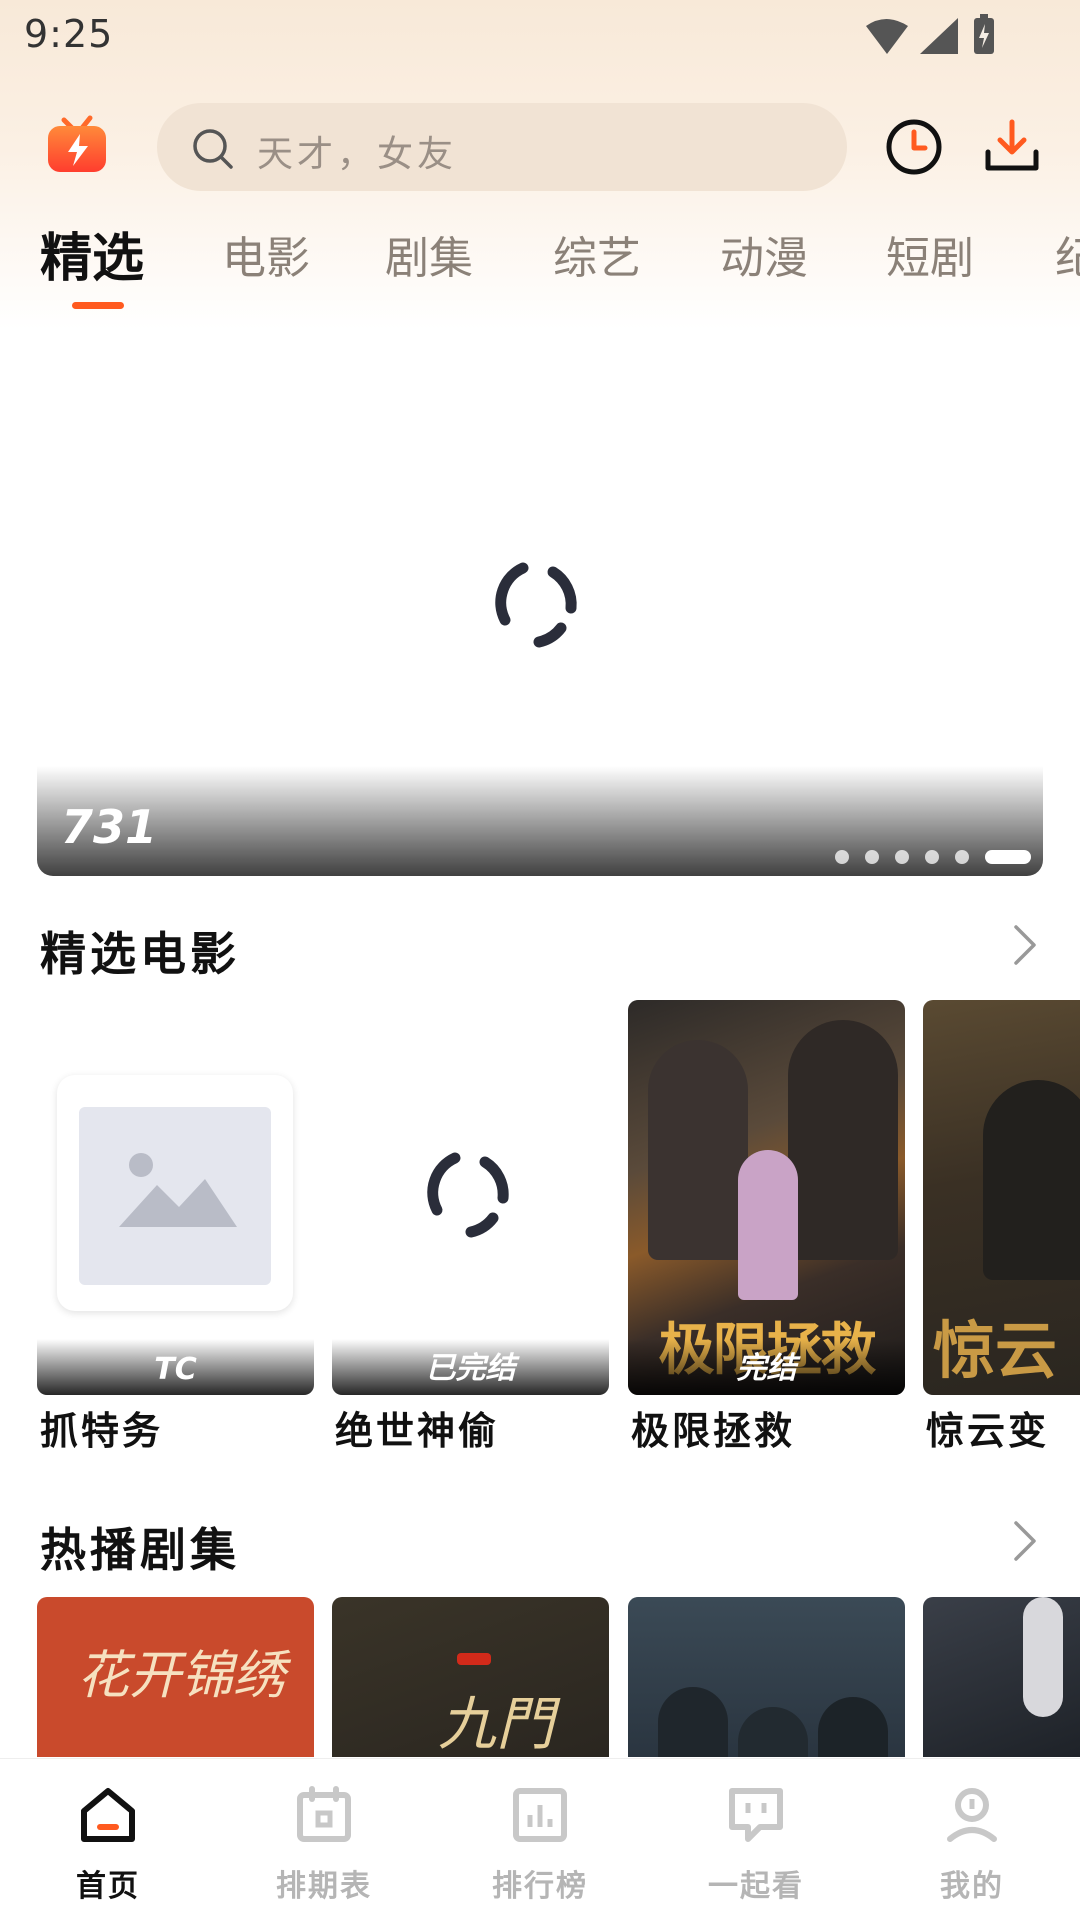  What do you see at coordinates (540, 1886) in the screenshot?
I see `nav-label: 排行榜` at bounding box center [540, 1886].